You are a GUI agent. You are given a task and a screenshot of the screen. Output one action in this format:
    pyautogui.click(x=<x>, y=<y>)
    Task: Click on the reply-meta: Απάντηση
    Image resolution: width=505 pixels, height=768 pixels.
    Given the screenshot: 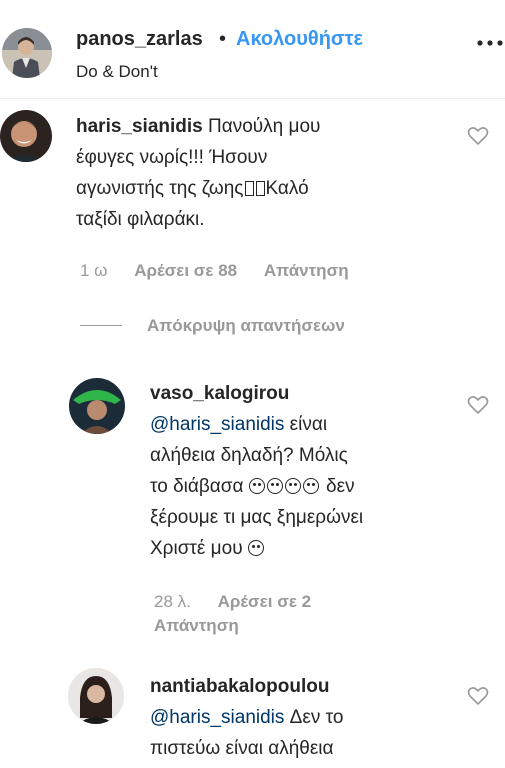 What is the action you would take?
    pyautogui.click(x=207, y=626)
    